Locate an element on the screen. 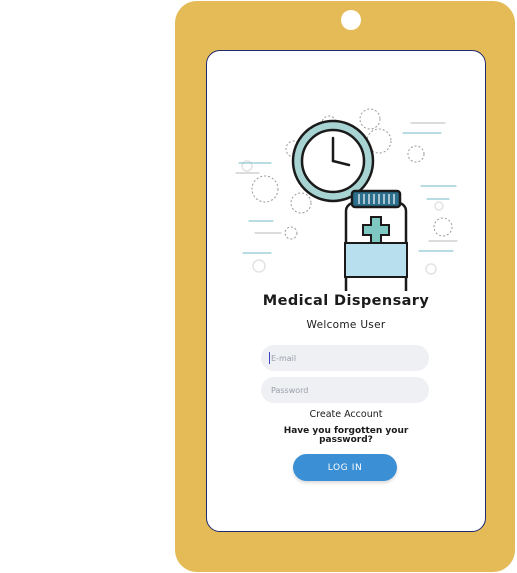 The width and height of the screenshot is (517, 573). login-button: LOG IN is located at coordinates (345, 467).